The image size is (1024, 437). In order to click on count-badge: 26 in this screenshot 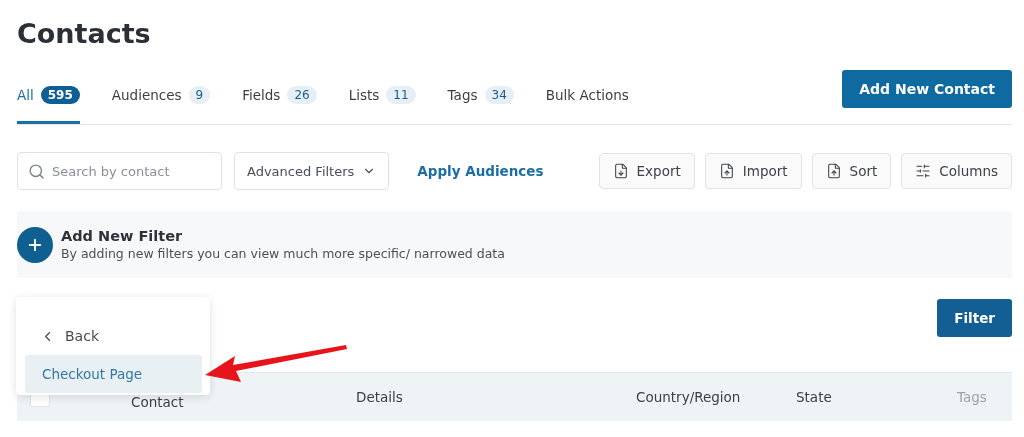, I will do `click(302, 95)`.